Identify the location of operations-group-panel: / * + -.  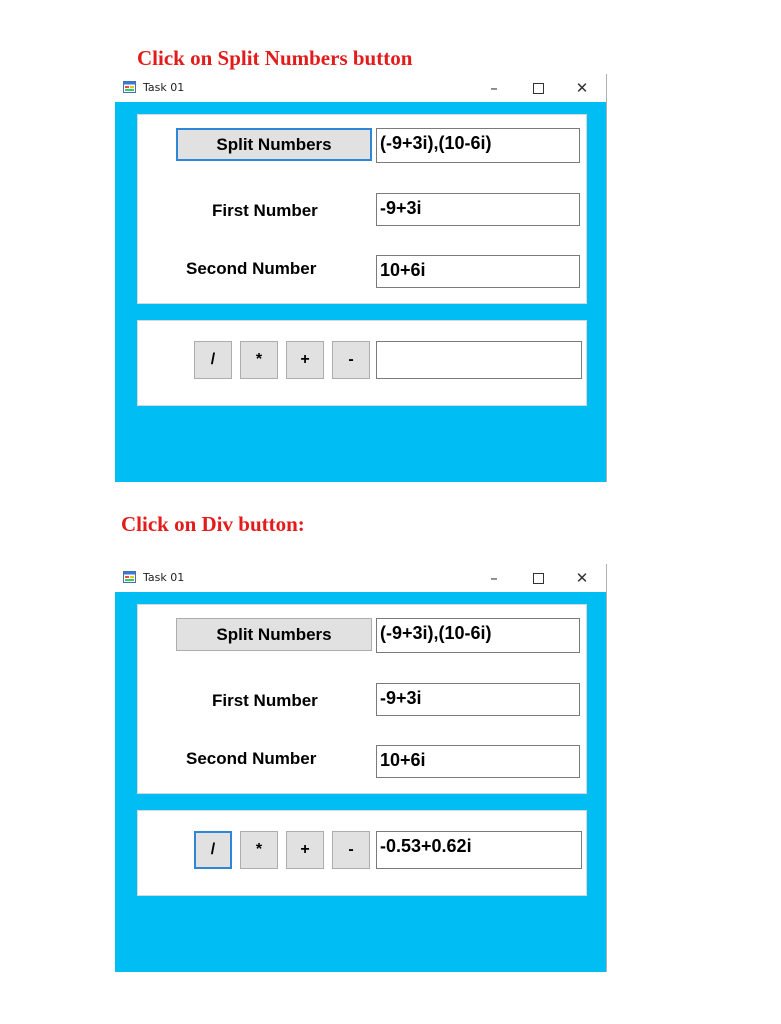
(362, 363).